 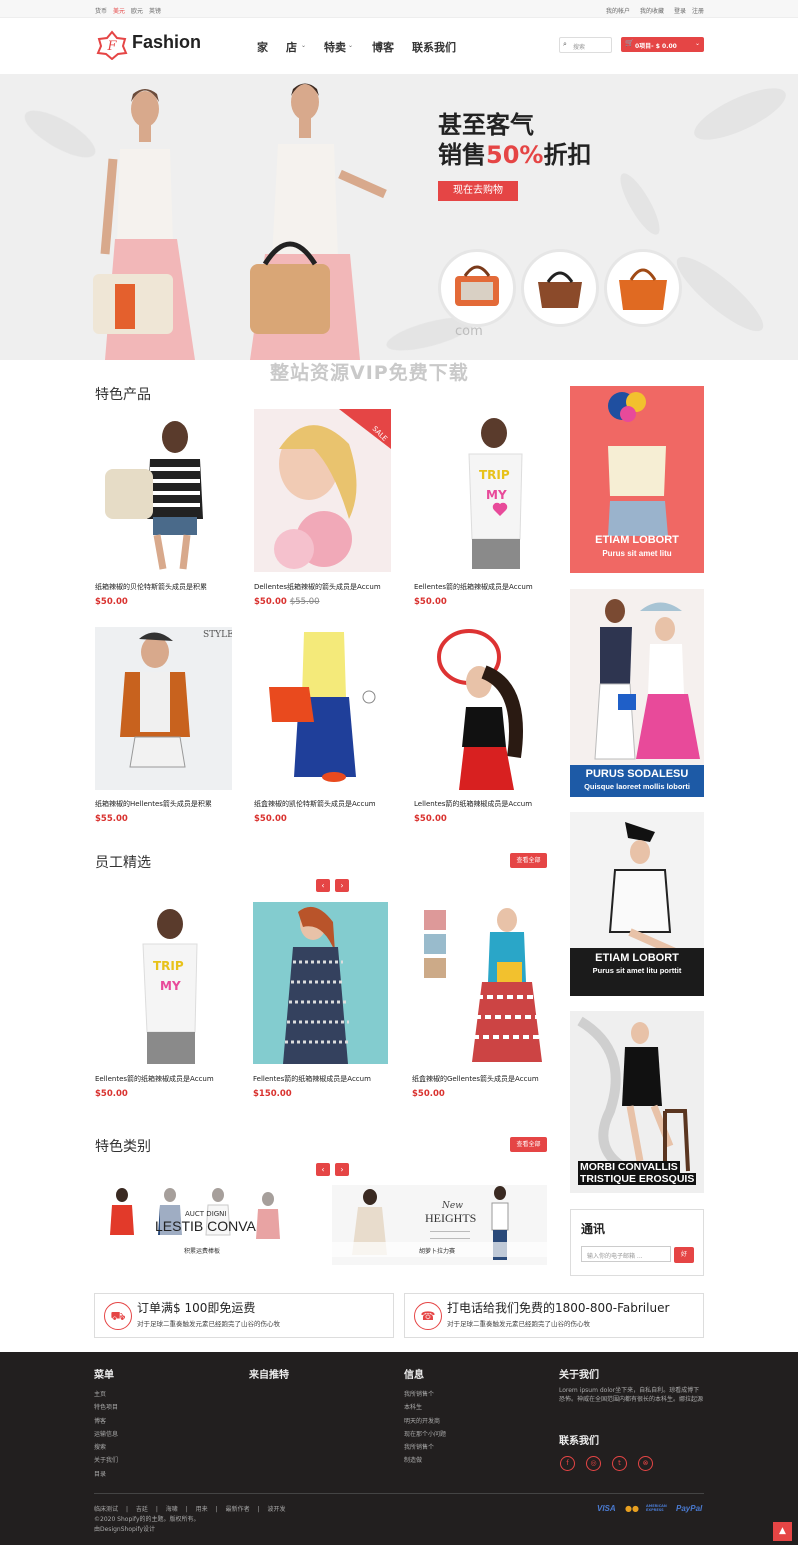 What do you see at coordinates (262, 47) in the screenshot?
I see `nav-home: 家` at bounding box center [262, 47].